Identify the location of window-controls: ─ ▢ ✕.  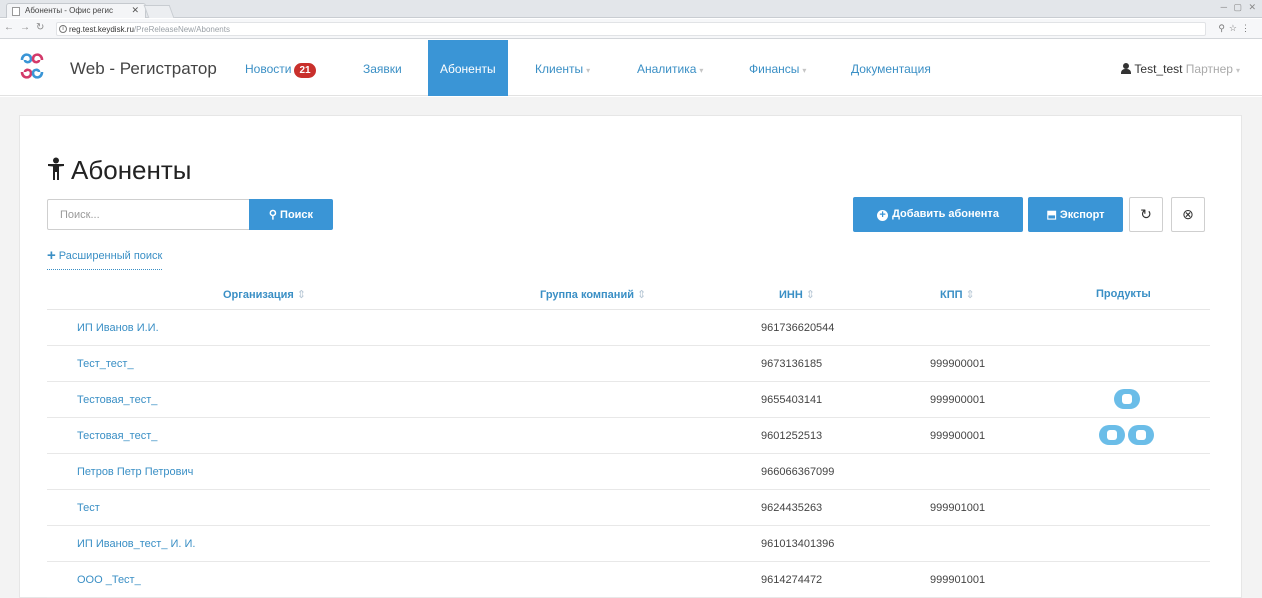
(1239, 7).